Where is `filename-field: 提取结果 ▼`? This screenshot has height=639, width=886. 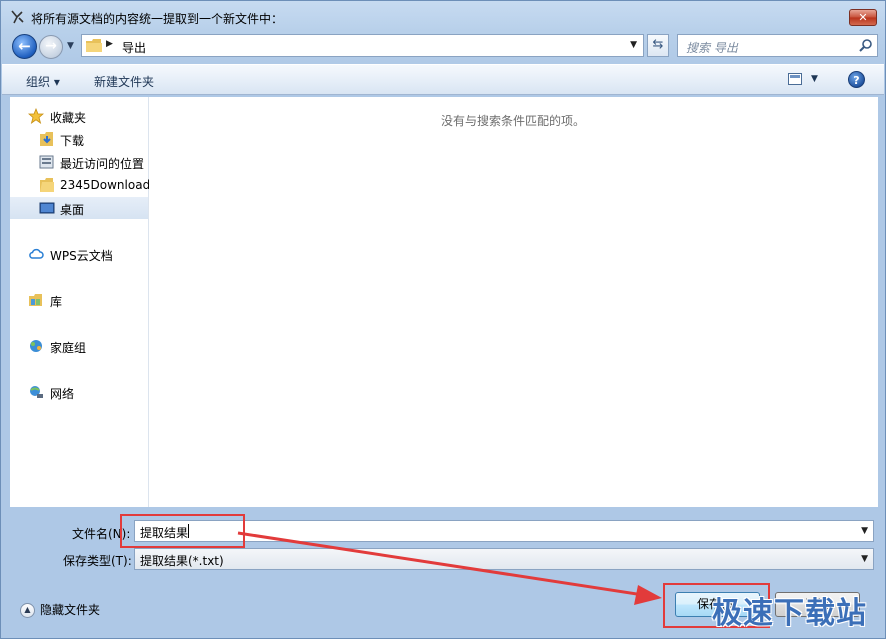
filename-field: 提取结果 ▼ is located at coordinates (504, 531).